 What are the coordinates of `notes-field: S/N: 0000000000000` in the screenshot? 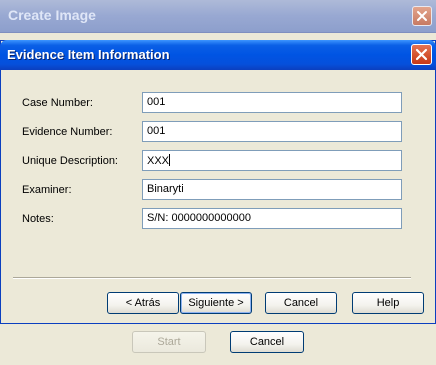 It's located at (272, 218).